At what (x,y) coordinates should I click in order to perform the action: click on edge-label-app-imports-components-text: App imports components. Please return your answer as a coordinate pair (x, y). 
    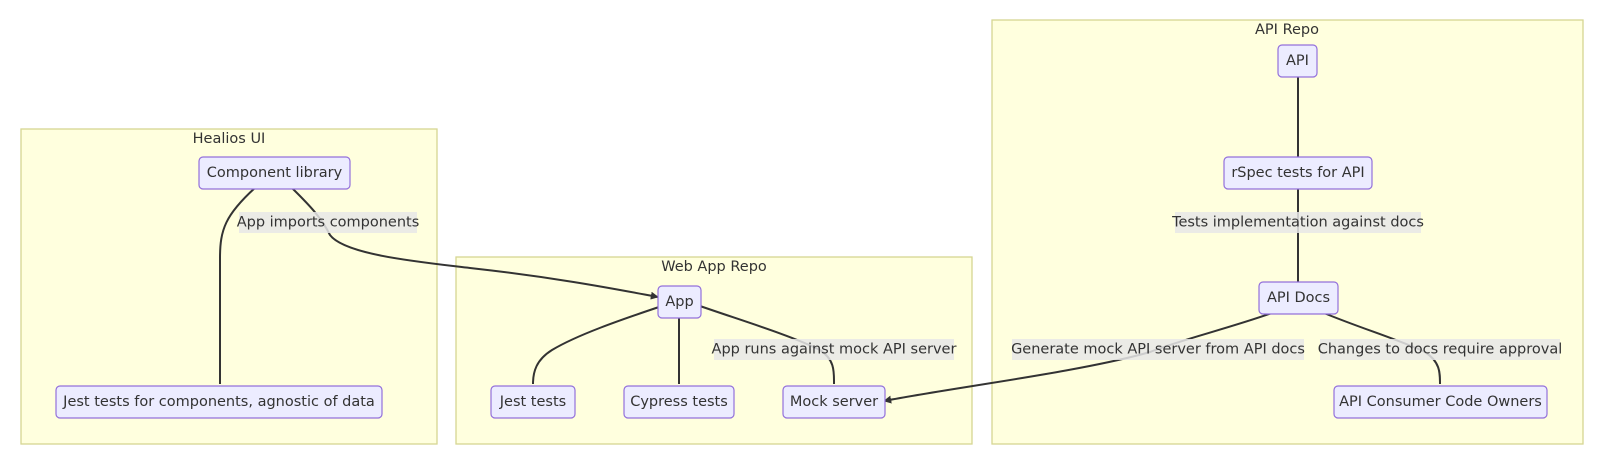
    Looking at the image, I should click on (328, 223).